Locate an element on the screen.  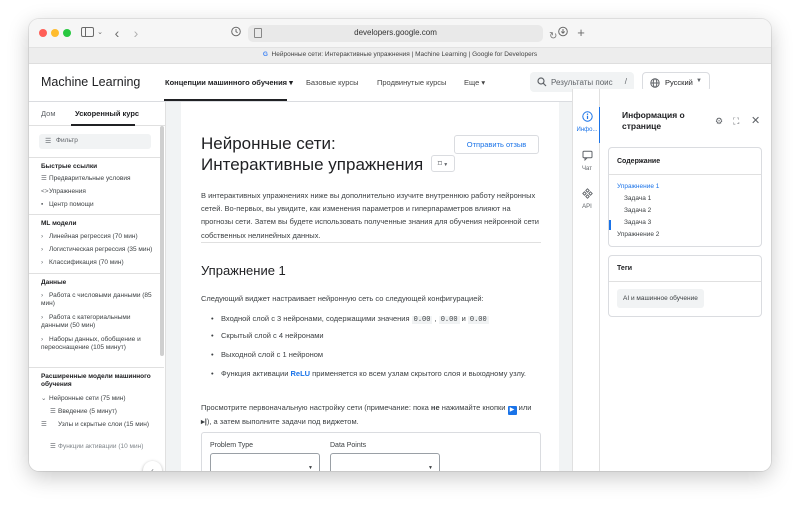
tab-active-underline is located at coordinates (103, 125).